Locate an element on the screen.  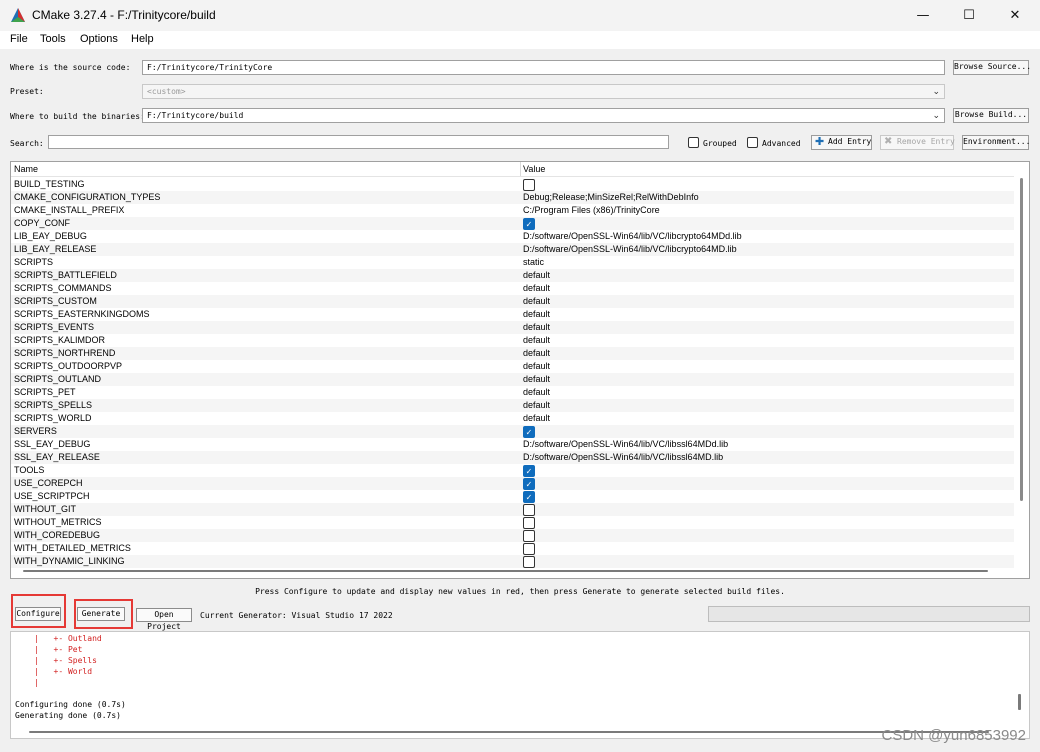
table-row: USE_SCRIPTPCH ✓ is located at coordinates (512, 496).